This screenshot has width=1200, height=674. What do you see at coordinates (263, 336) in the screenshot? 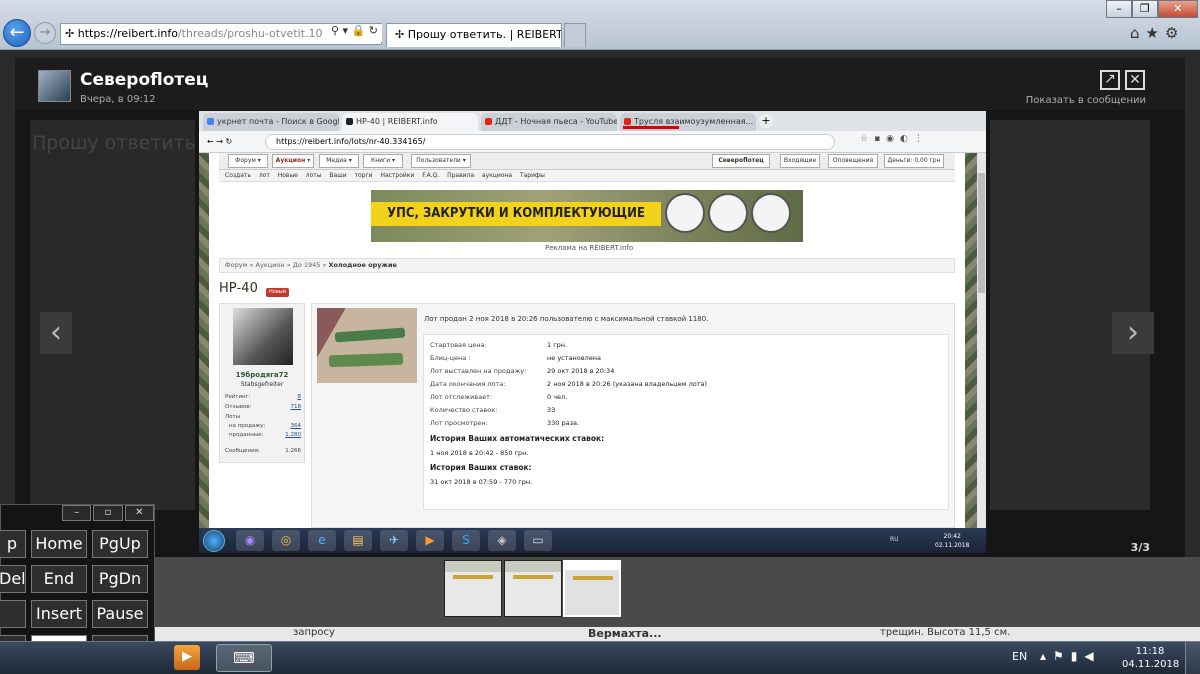
I see `seller-avatar` at bounding box center [263, 336].